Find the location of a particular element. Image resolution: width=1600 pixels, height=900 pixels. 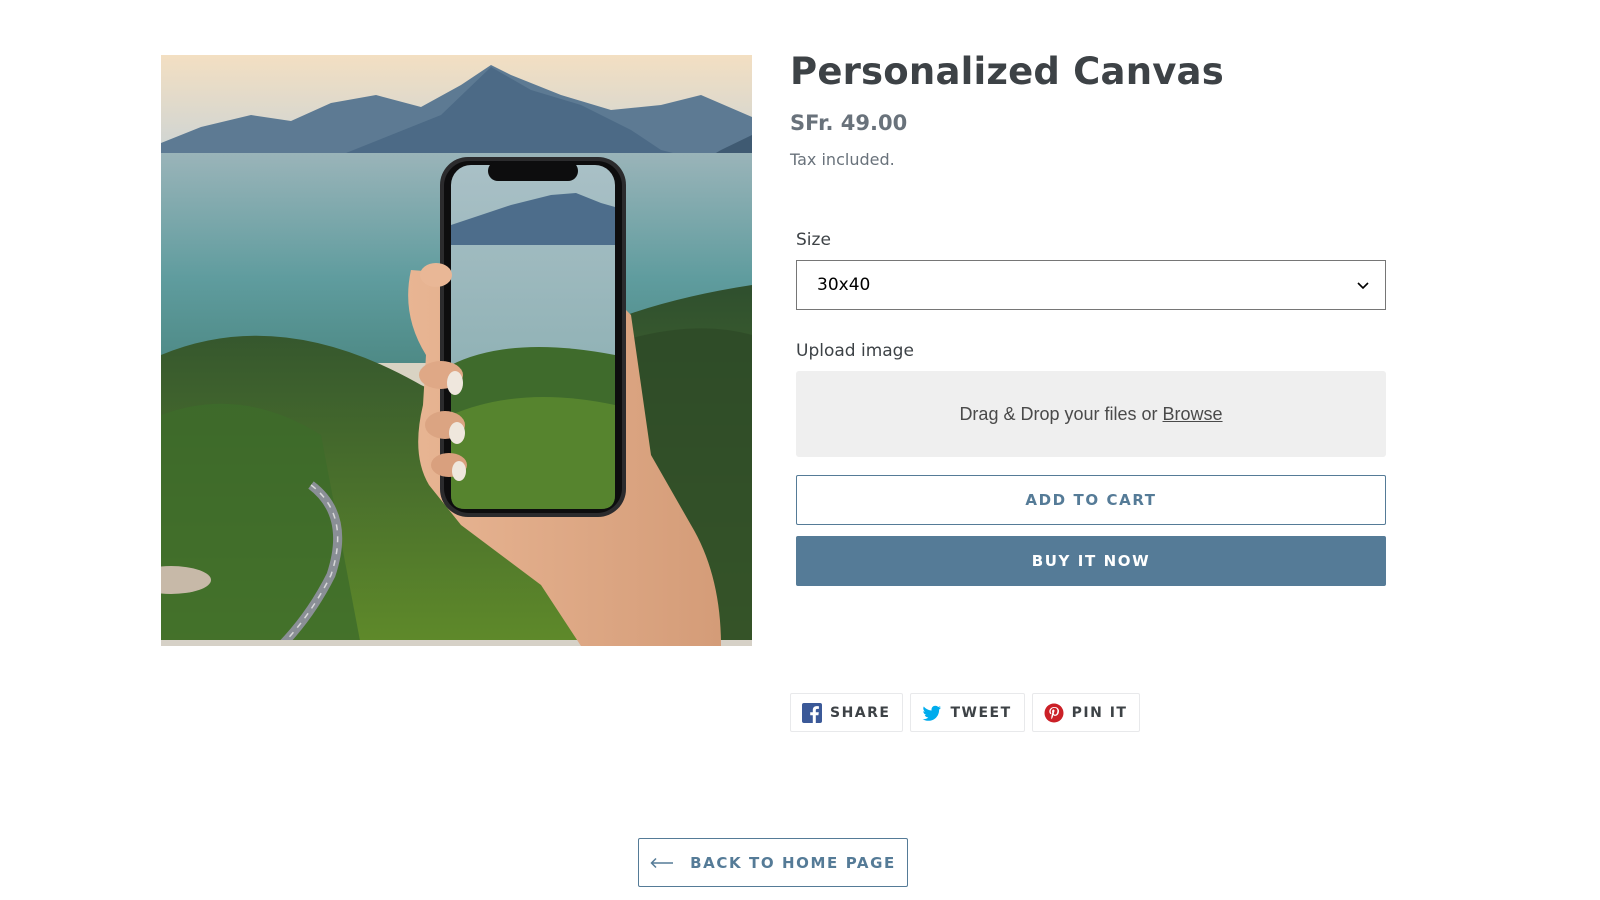

upload-label: Upload image is located at coordinates (855, 351).